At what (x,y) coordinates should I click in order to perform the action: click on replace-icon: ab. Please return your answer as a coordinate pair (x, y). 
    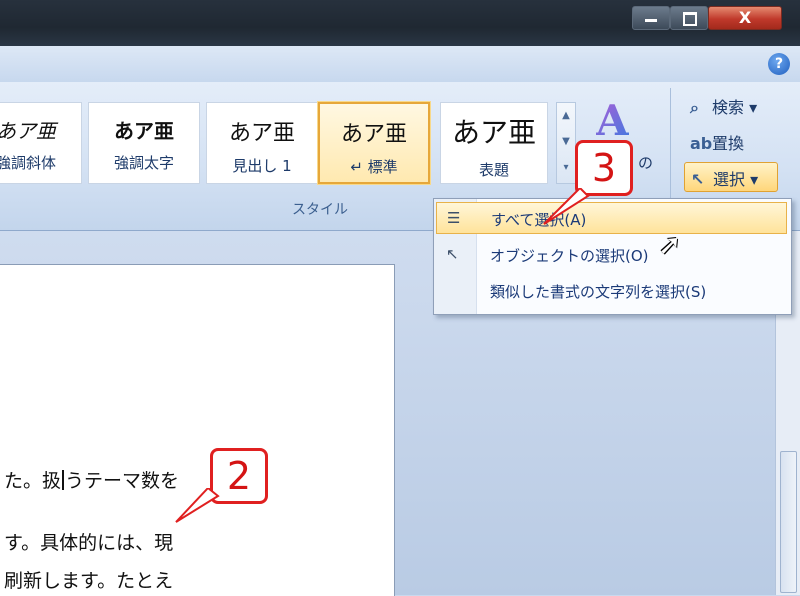
    Looking at the image, I should click on (701, 143).